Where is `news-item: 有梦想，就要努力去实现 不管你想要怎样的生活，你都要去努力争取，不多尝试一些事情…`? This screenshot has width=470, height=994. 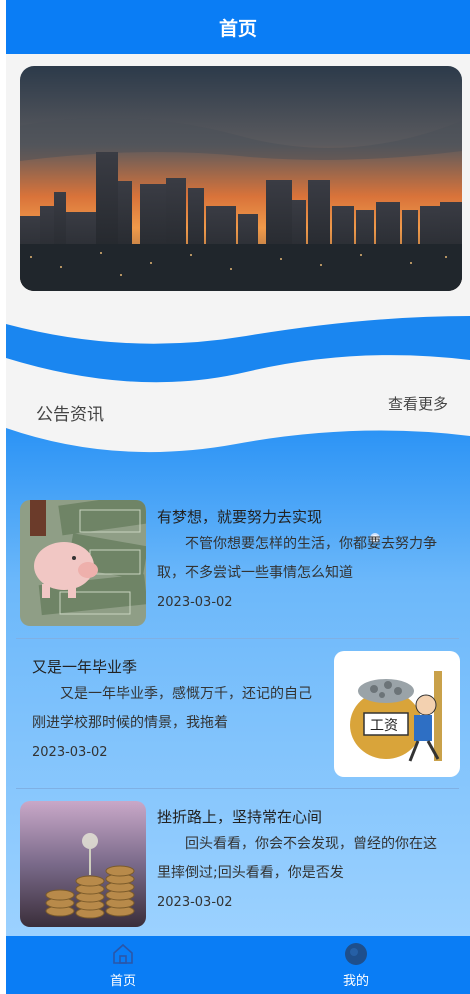
news-item: 有梦想，就要努力去实现 不管你想要怎样的生活，你都要去努力争取，不多尝试一些事情… is located at coordinates (238, 560).